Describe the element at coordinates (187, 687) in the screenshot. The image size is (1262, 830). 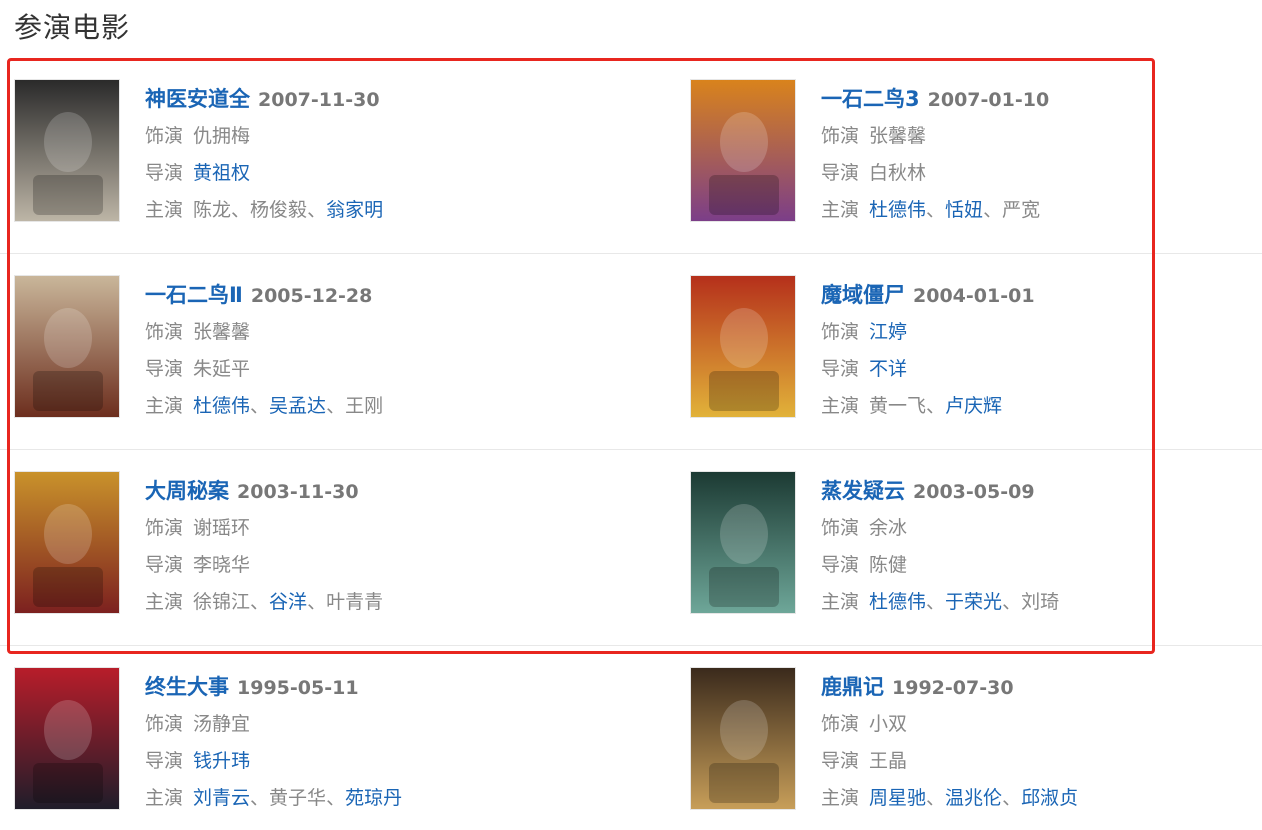
I see `movie-title-link: 终生大事` at that location.